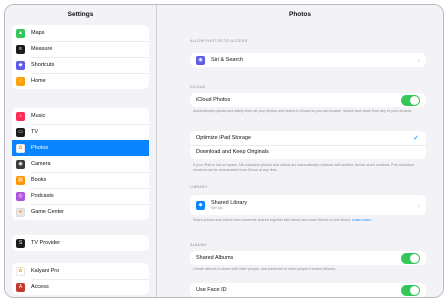  I want to click on sidebar-item-shortcuts: ◆ Shortcuts, so click(80, 65).